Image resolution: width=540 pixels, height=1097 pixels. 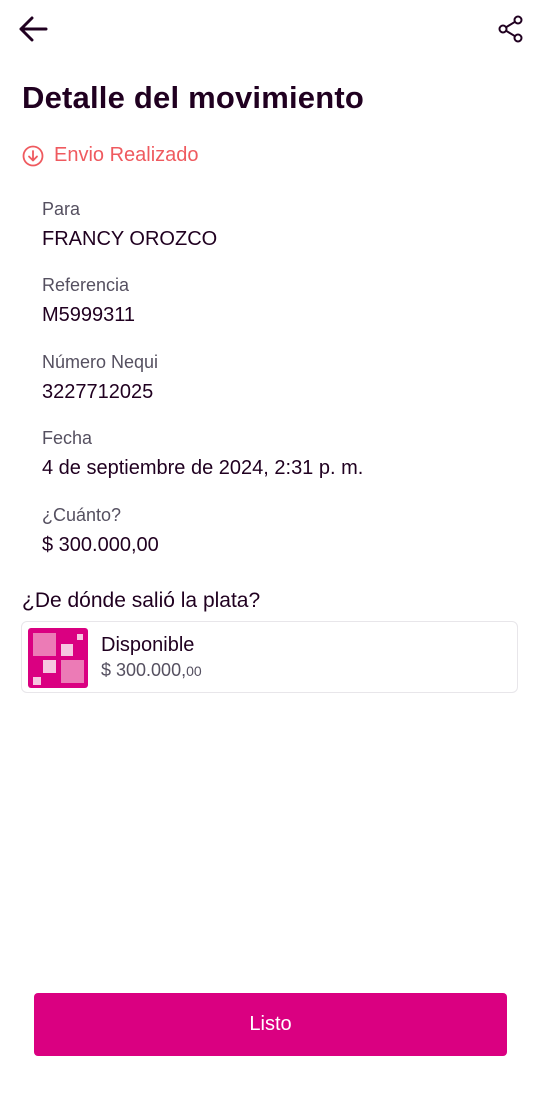 I want to click on detail-recipient: Para FRANCY OROZCO, so click(x=129, y=224).